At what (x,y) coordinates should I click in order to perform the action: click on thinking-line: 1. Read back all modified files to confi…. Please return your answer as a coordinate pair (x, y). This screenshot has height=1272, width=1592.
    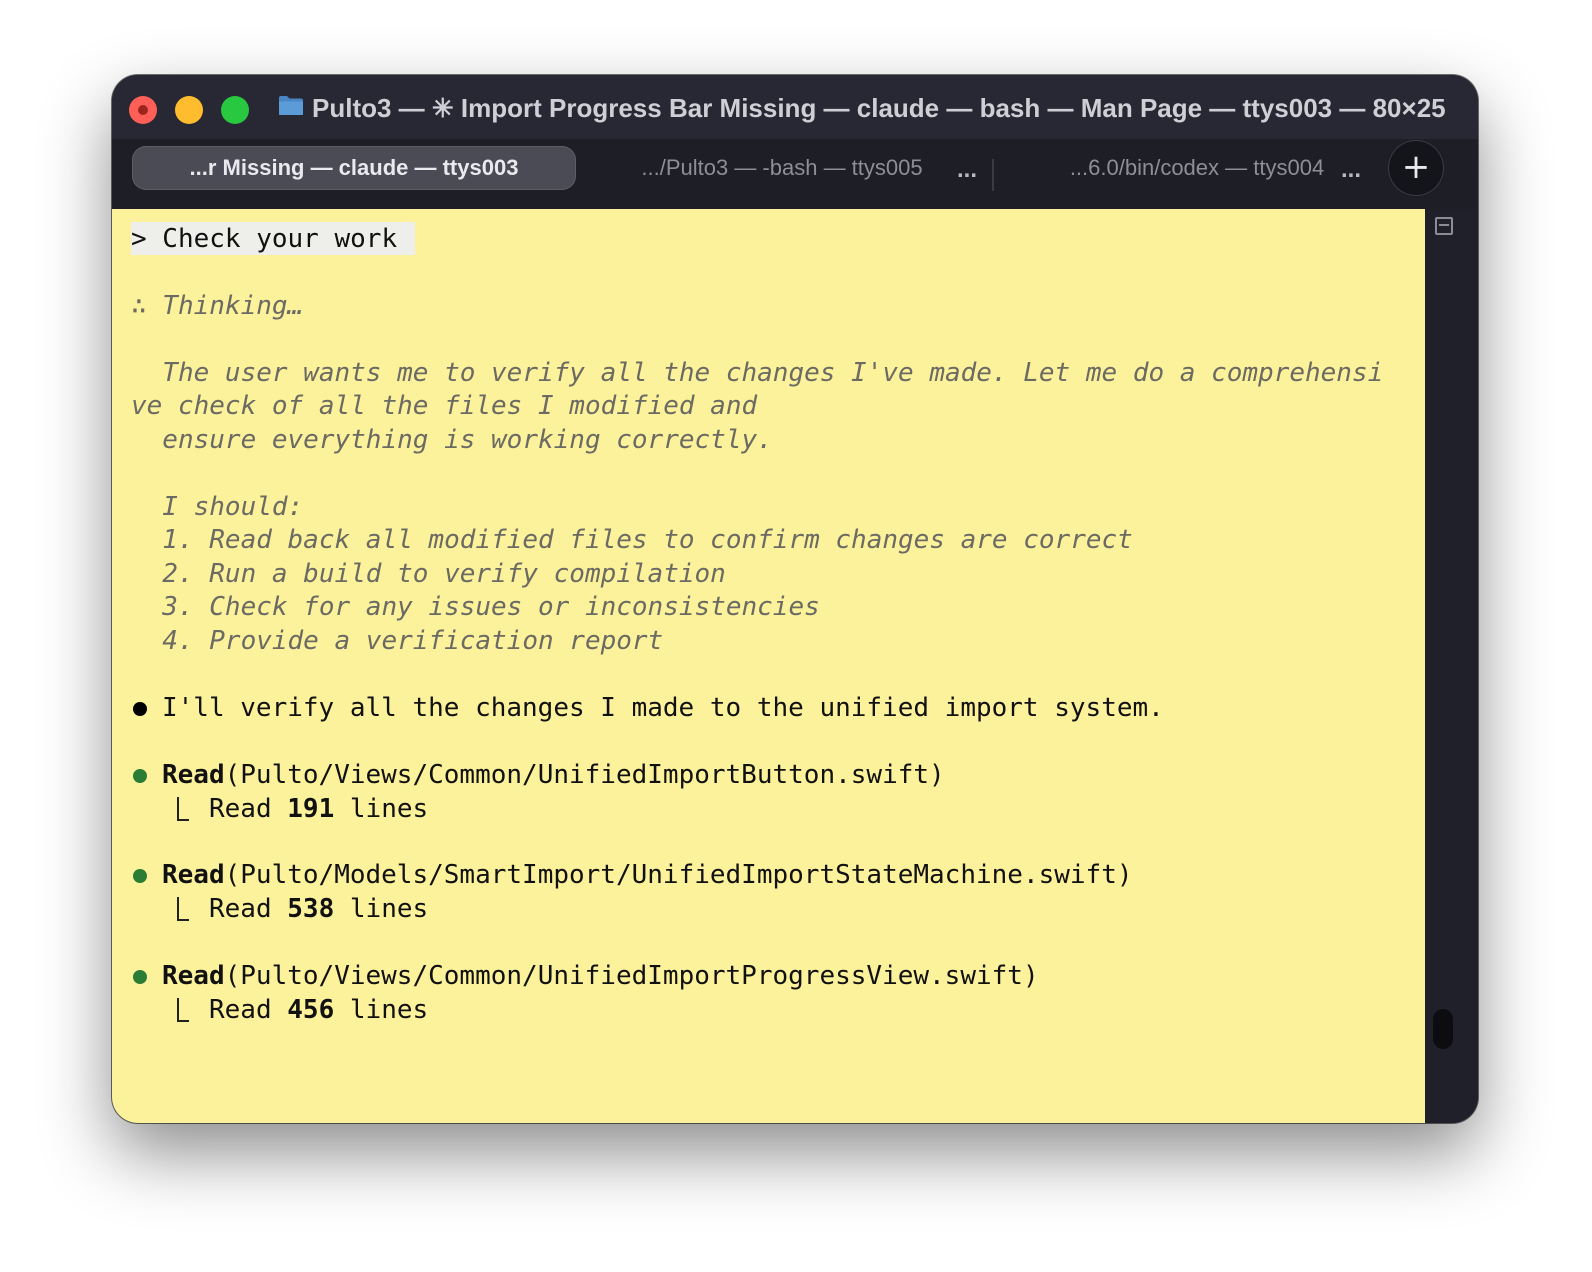
    Looking at the image, I should click on (632, 540).